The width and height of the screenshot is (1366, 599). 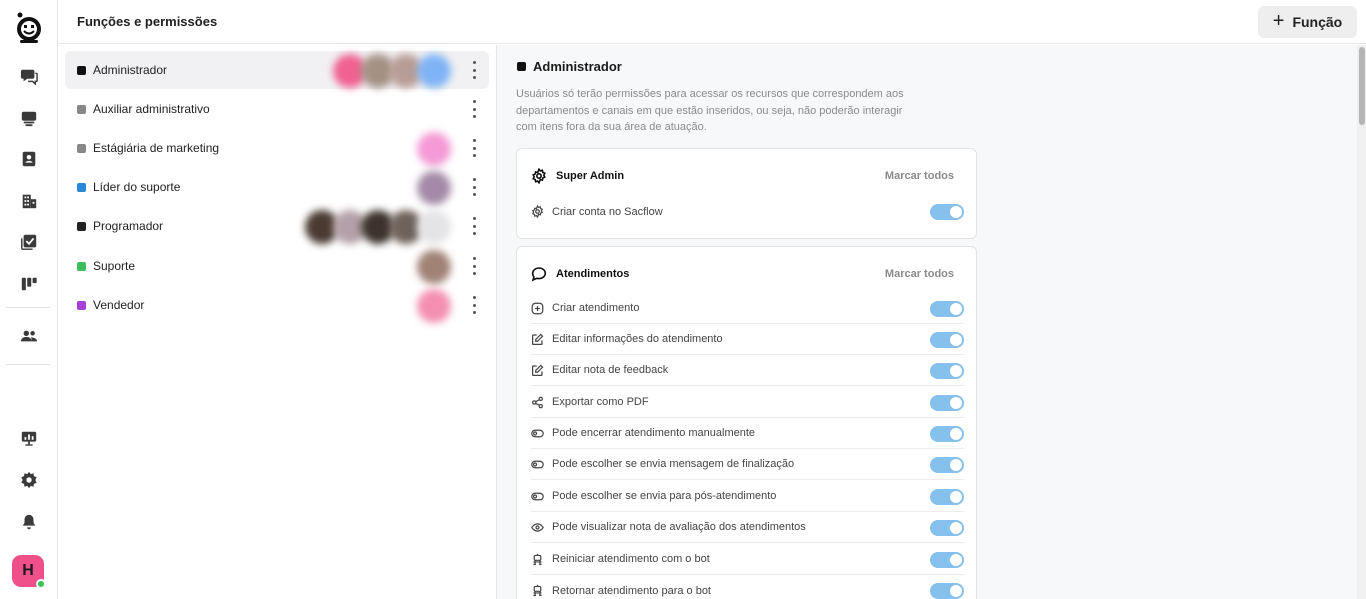 I want to click on monitor-icon, so click(x=29, y=438).